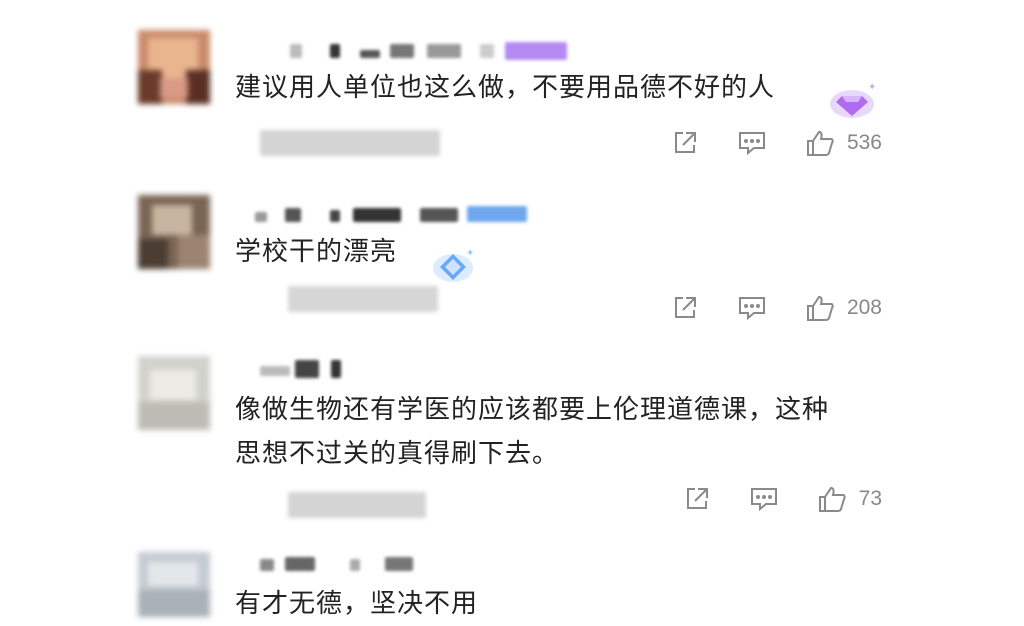 Image resolution: width=1024 pixels, height=626 pixels. What do you see at coordinates (864, 307) in the screenshot?
I see `like-count: 208` at bounding box center [864, 307].